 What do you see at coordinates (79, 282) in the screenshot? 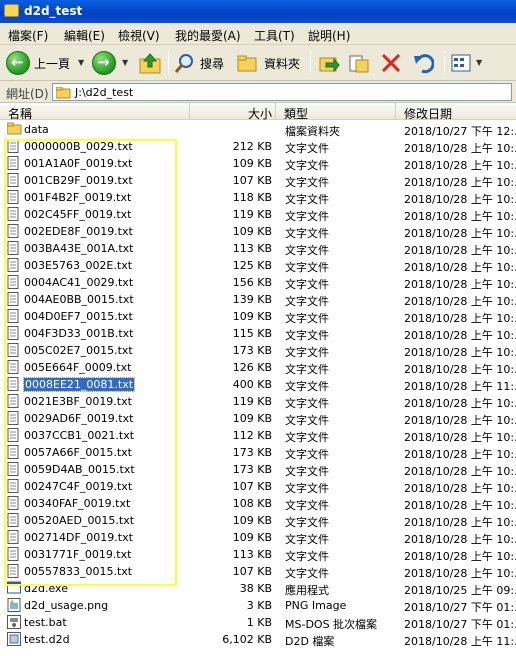
I see `file-name: 0004AC41_0029.txt` at bounding box center [79, 282].